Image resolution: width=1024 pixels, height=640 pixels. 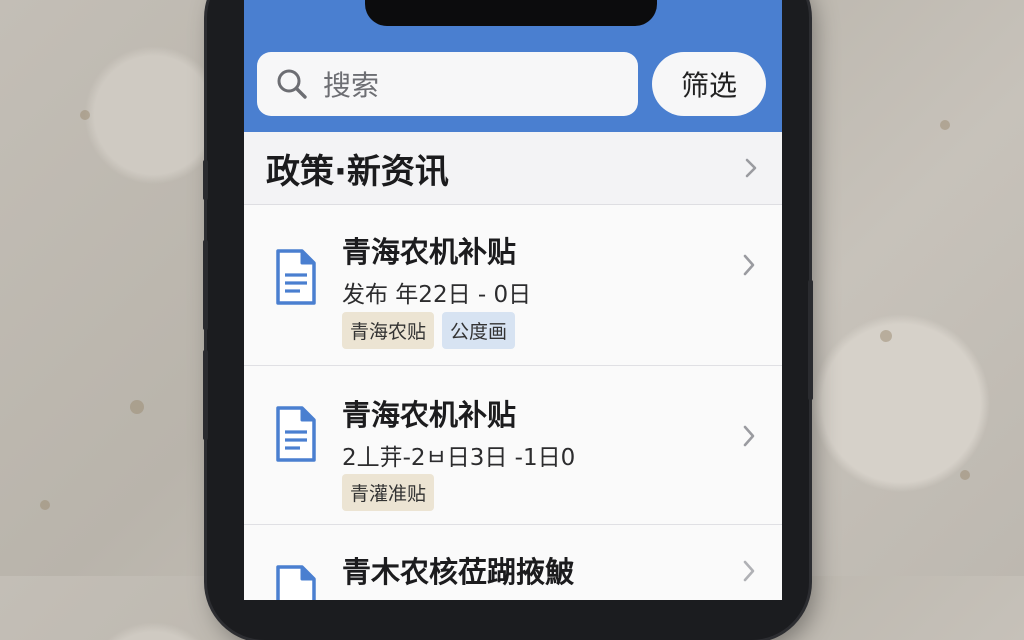 I want to click on list-item: 青海农机补贴 2丄茾-2ㅂ日3日 -1日0 青灌准贴, so click(x=513, y=445).